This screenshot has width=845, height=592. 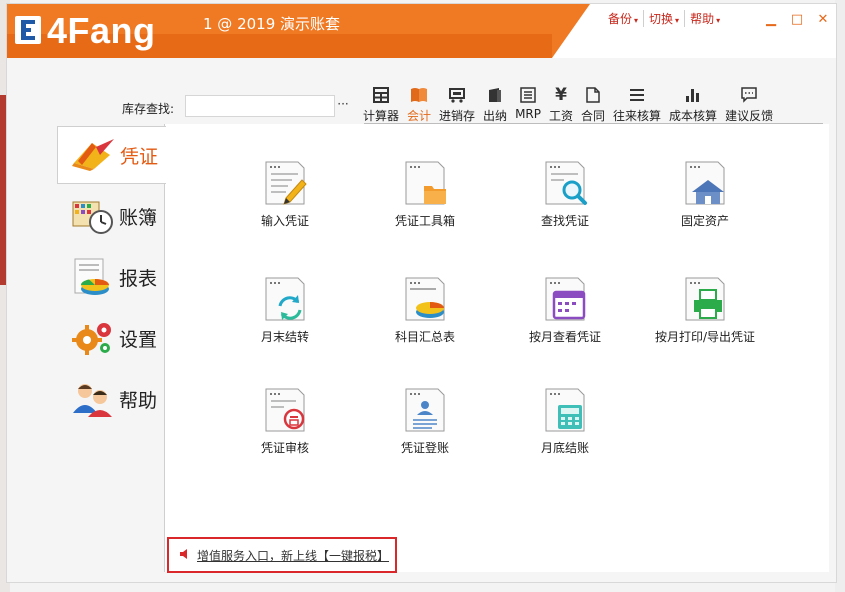 I want to click on tool-inventory-label: 进销存, so click(x=457, y=116).